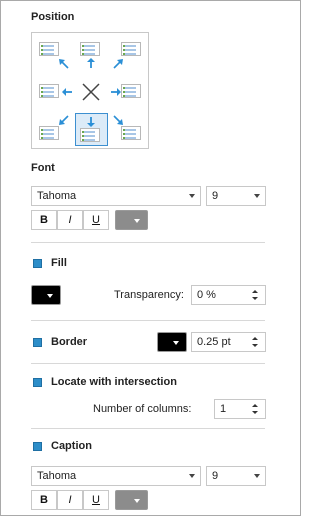  I want to click on caption-font-size-select: 9, so click(236, 476).